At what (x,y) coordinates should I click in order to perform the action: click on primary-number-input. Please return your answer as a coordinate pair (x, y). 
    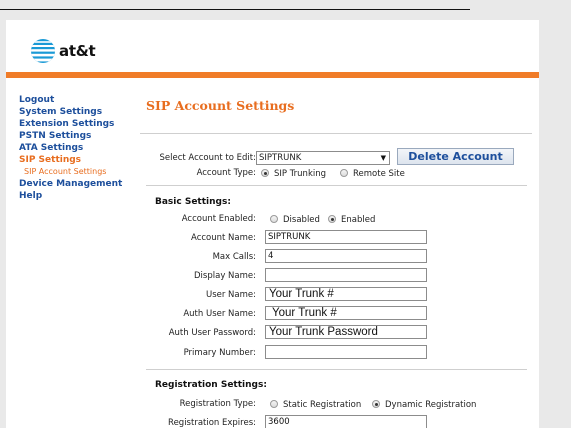
    Looking at the image, I should click on (346, 352).